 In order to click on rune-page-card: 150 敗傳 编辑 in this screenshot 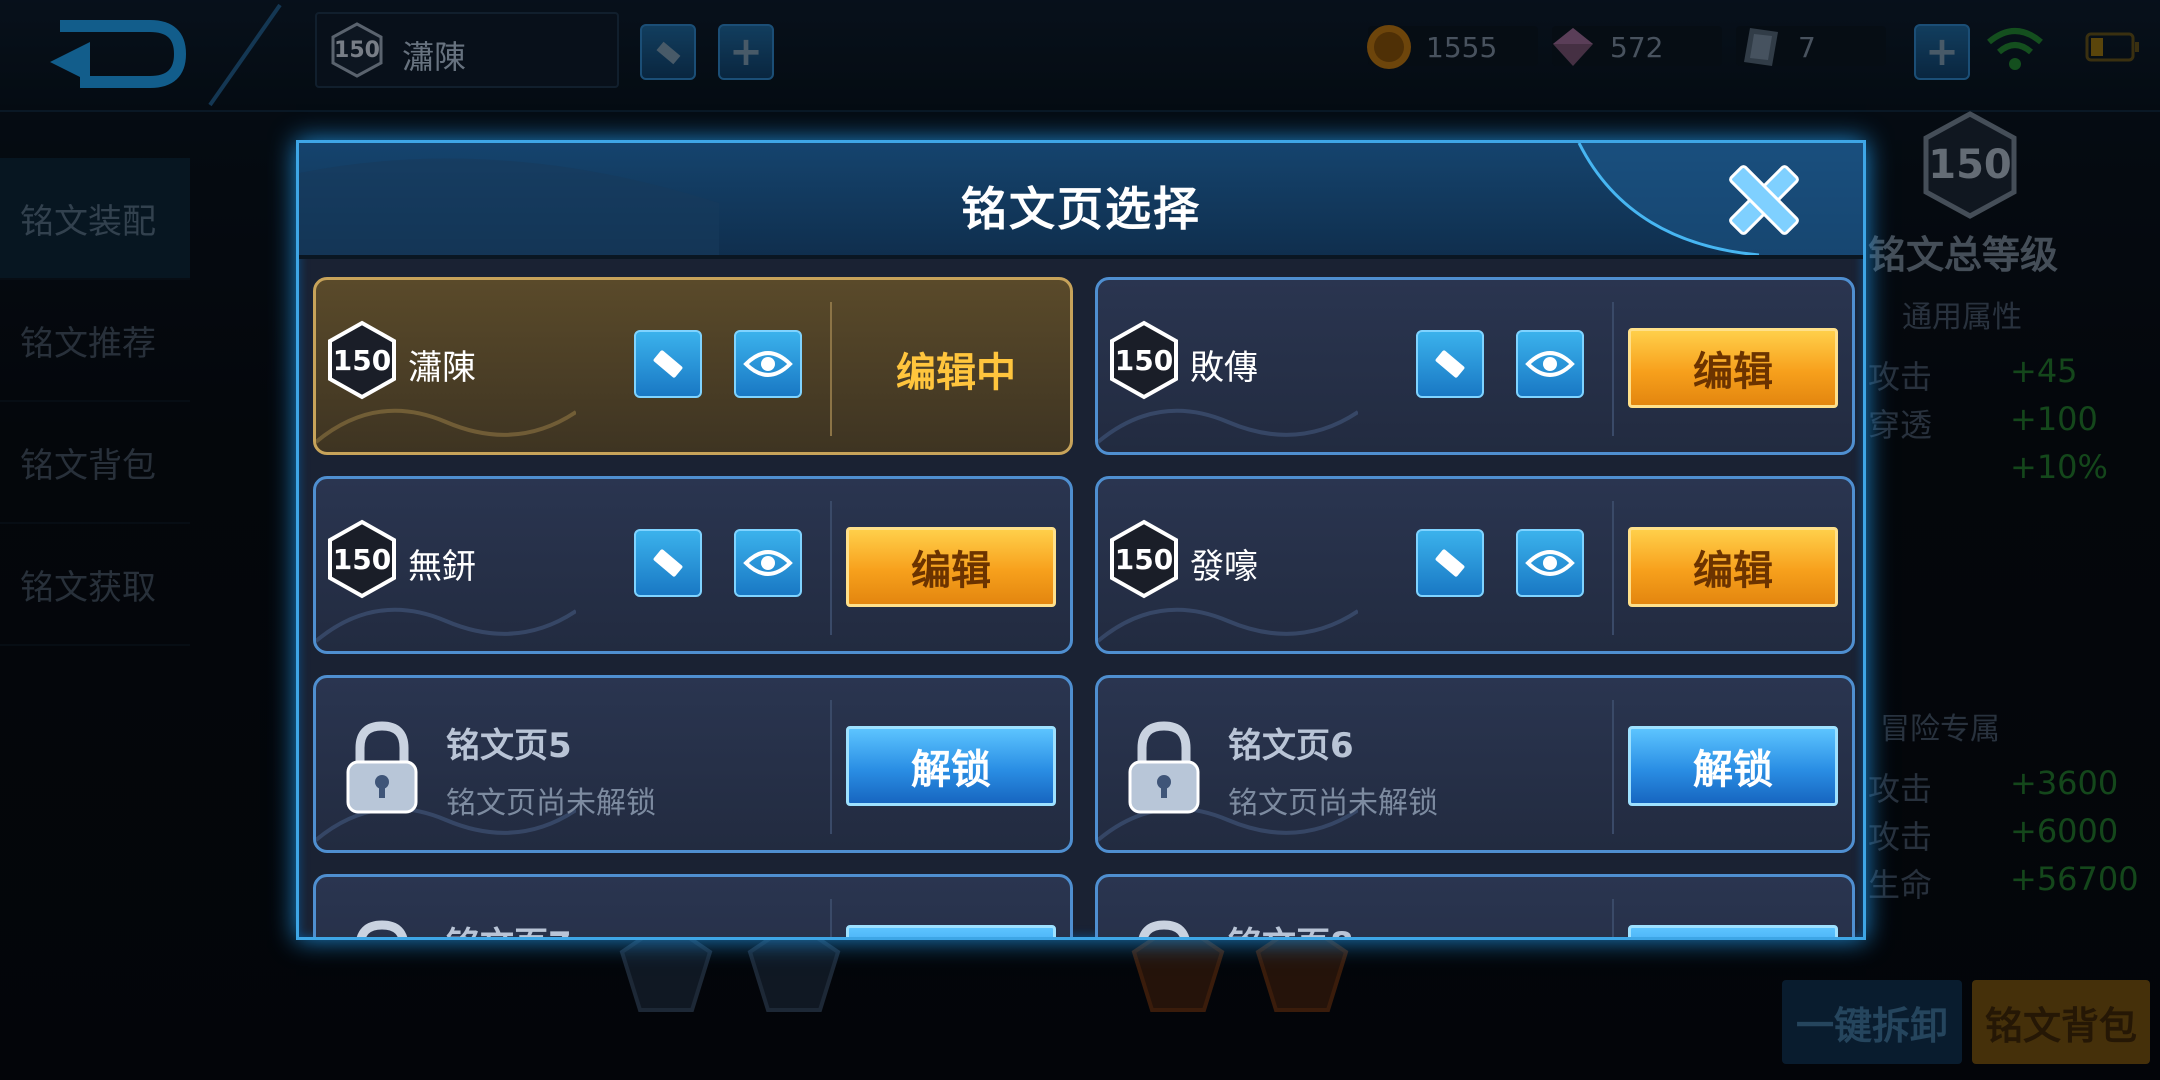, I will do `click(1475, 366)`.